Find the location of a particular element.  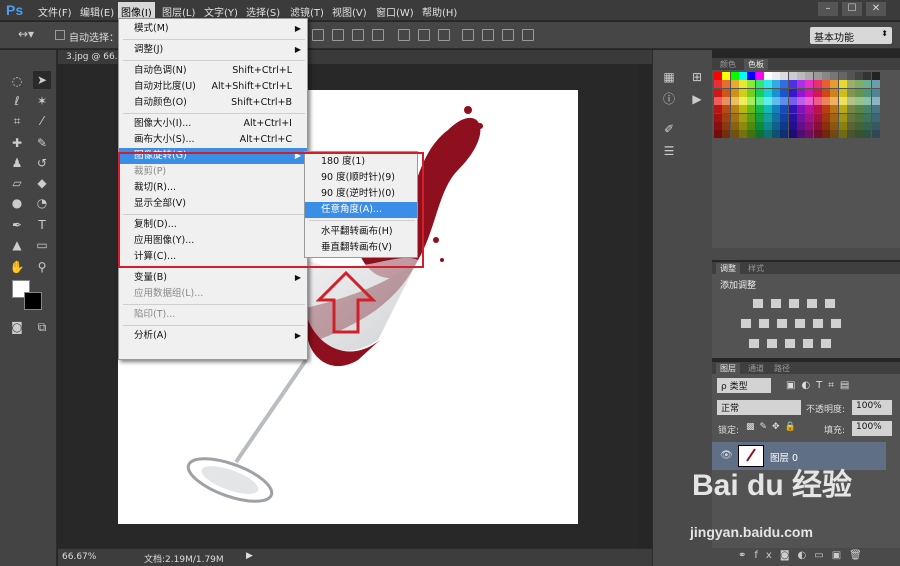

pen-tool-icon: ✒ is located at coordinates (17, 225).